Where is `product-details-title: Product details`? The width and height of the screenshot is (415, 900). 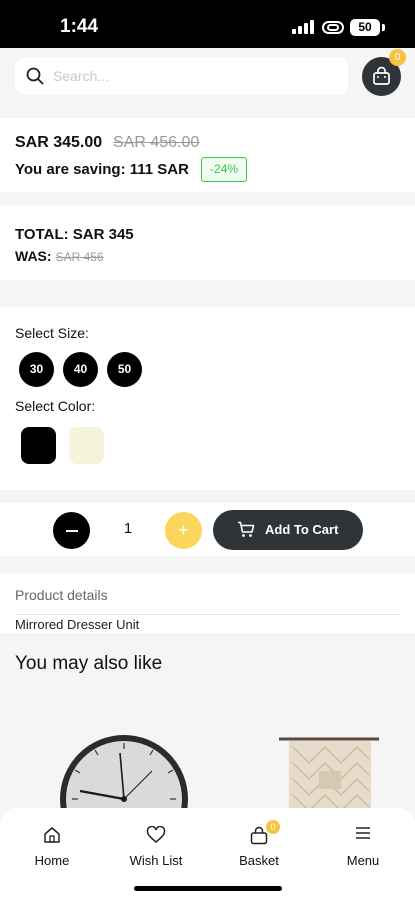 product-details-title: Product details is located at coordinates (61, 595).